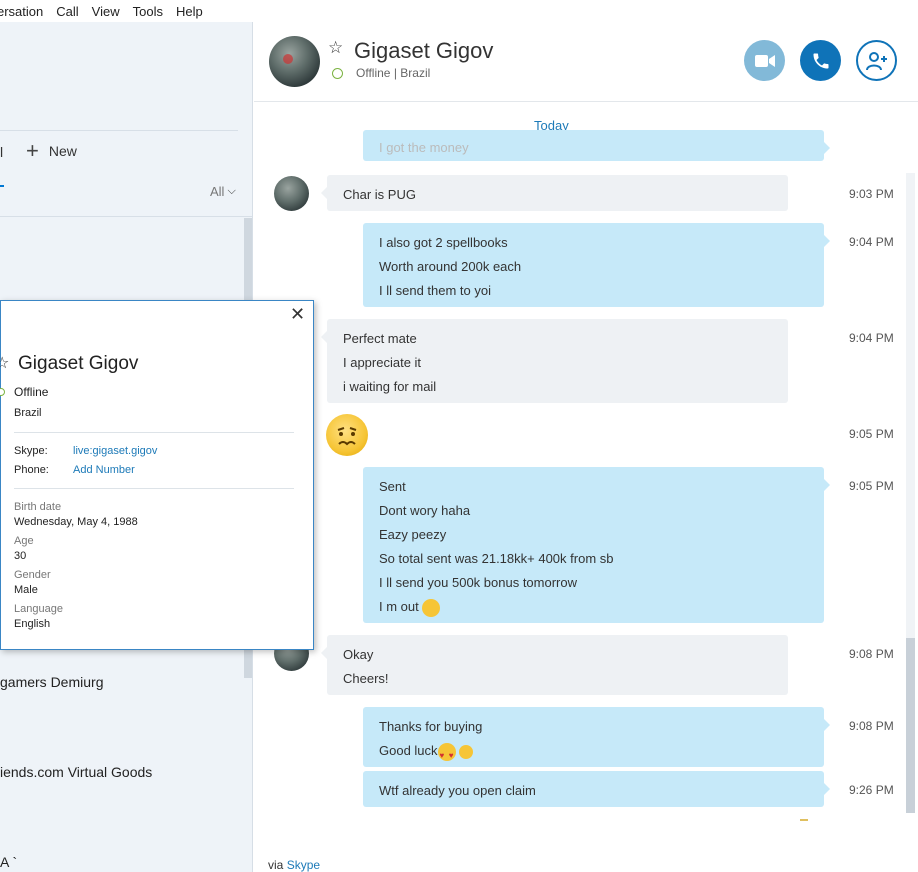 The image size is (918, 872). What do you see at coordinates (431, 726) in the screenshot?
I see `message-line: Thanks for buying` at bounding box center [431, 726].